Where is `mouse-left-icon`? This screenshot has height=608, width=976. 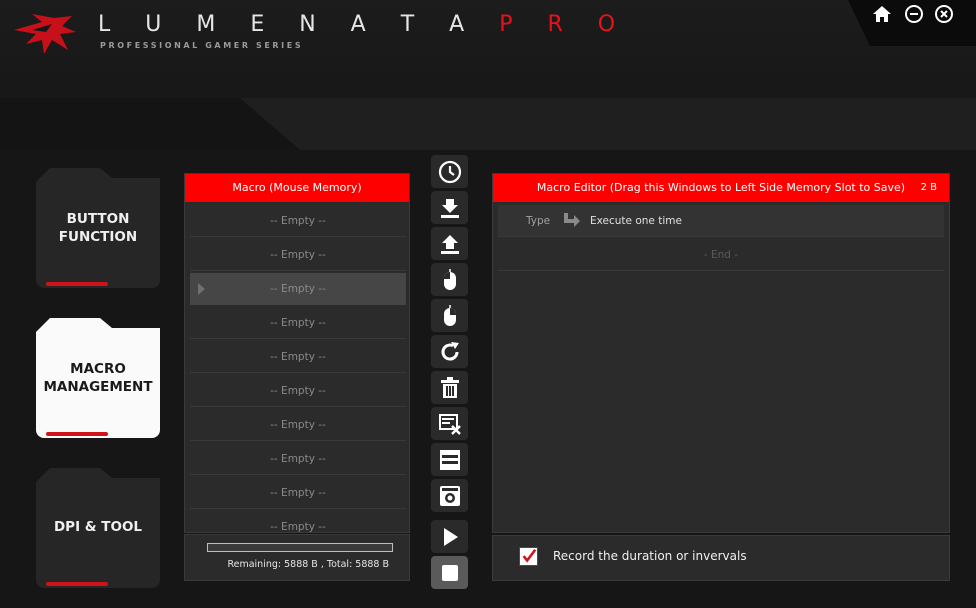
mouse-left-icon is located at coordinates (449, 279).